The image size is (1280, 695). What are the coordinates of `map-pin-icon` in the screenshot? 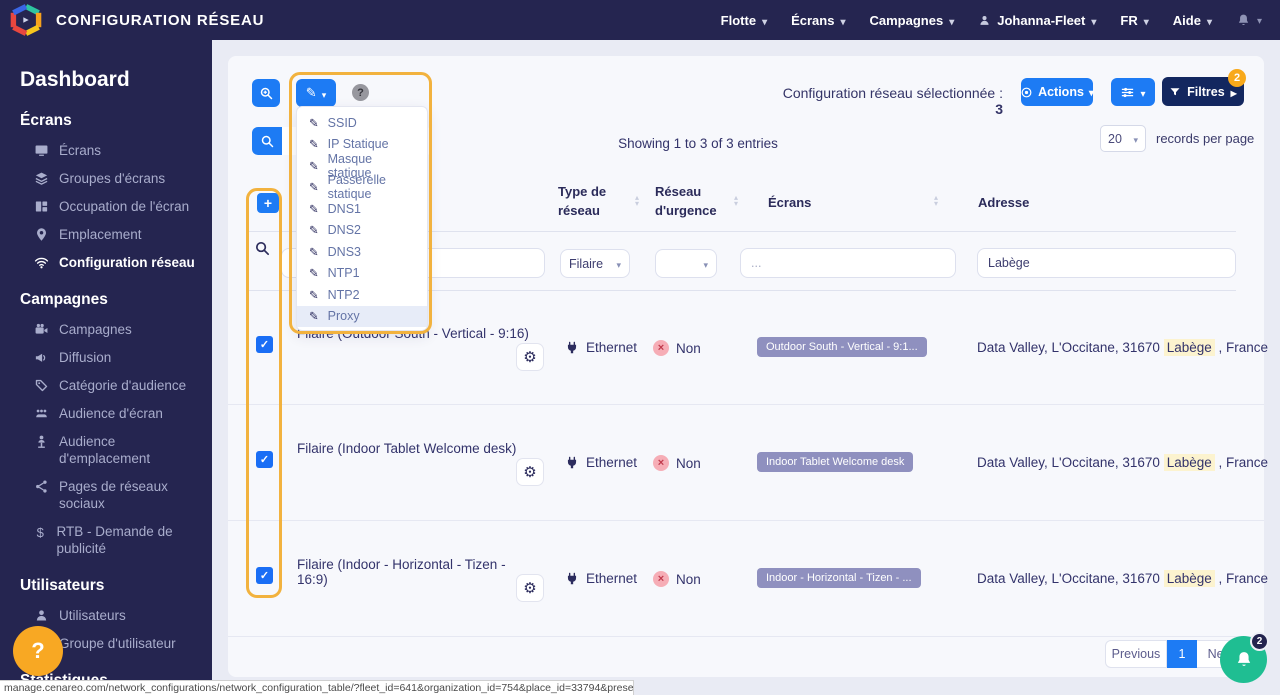 It's located at (41, 234).